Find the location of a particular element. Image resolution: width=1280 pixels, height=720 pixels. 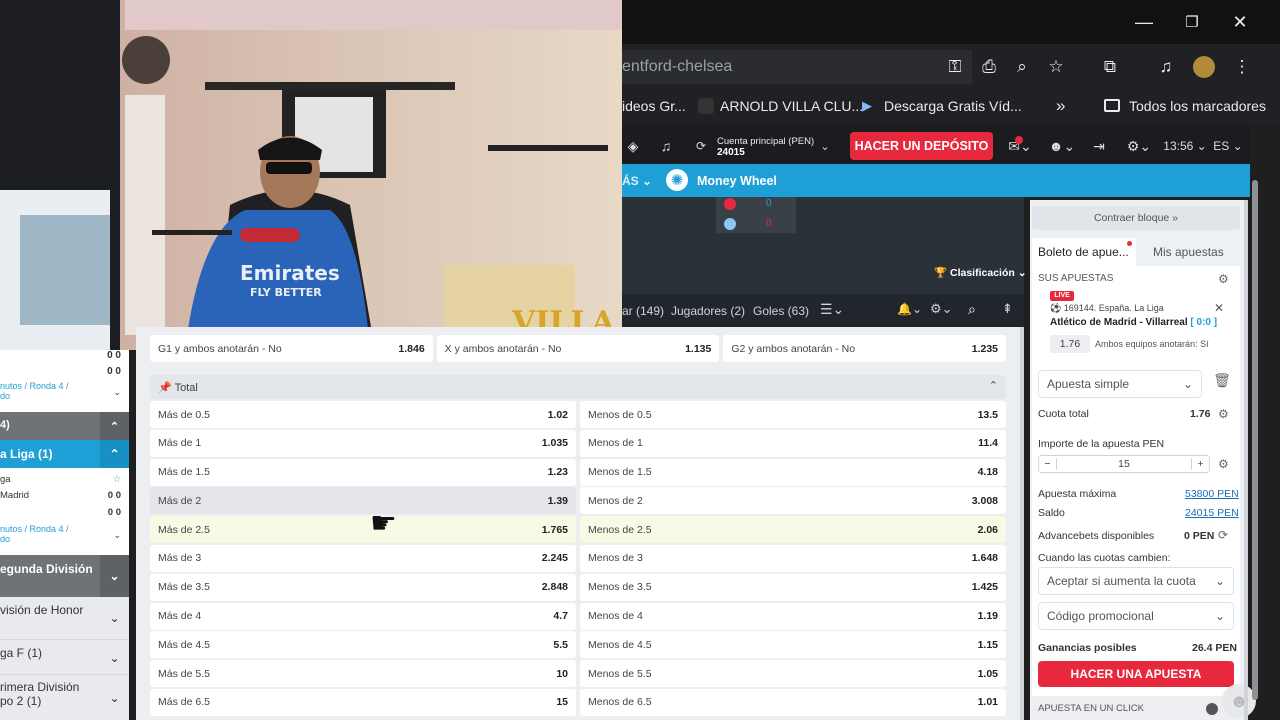

one-click-toggle is located at coordinates (1212, 709).